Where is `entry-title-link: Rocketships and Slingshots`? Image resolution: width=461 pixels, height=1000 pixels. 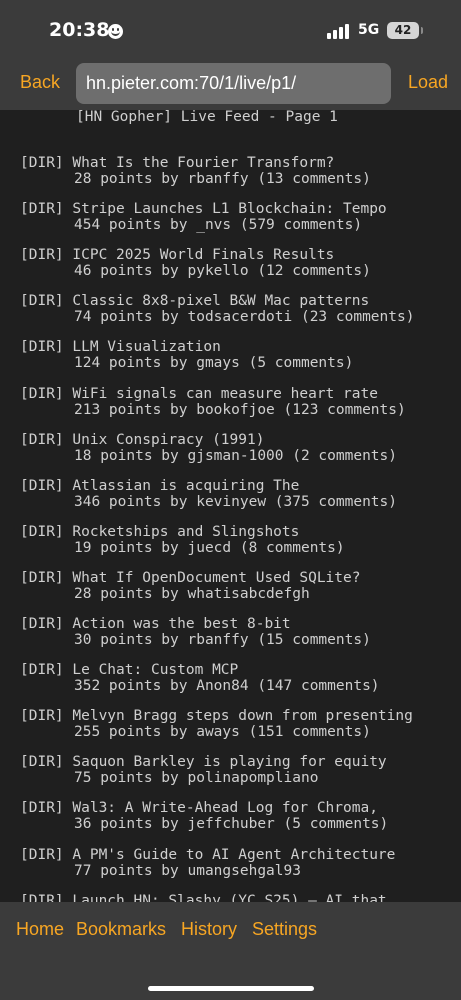
entry-title-link: Rocketships and Slingshots is located at coordinates (185, 532).